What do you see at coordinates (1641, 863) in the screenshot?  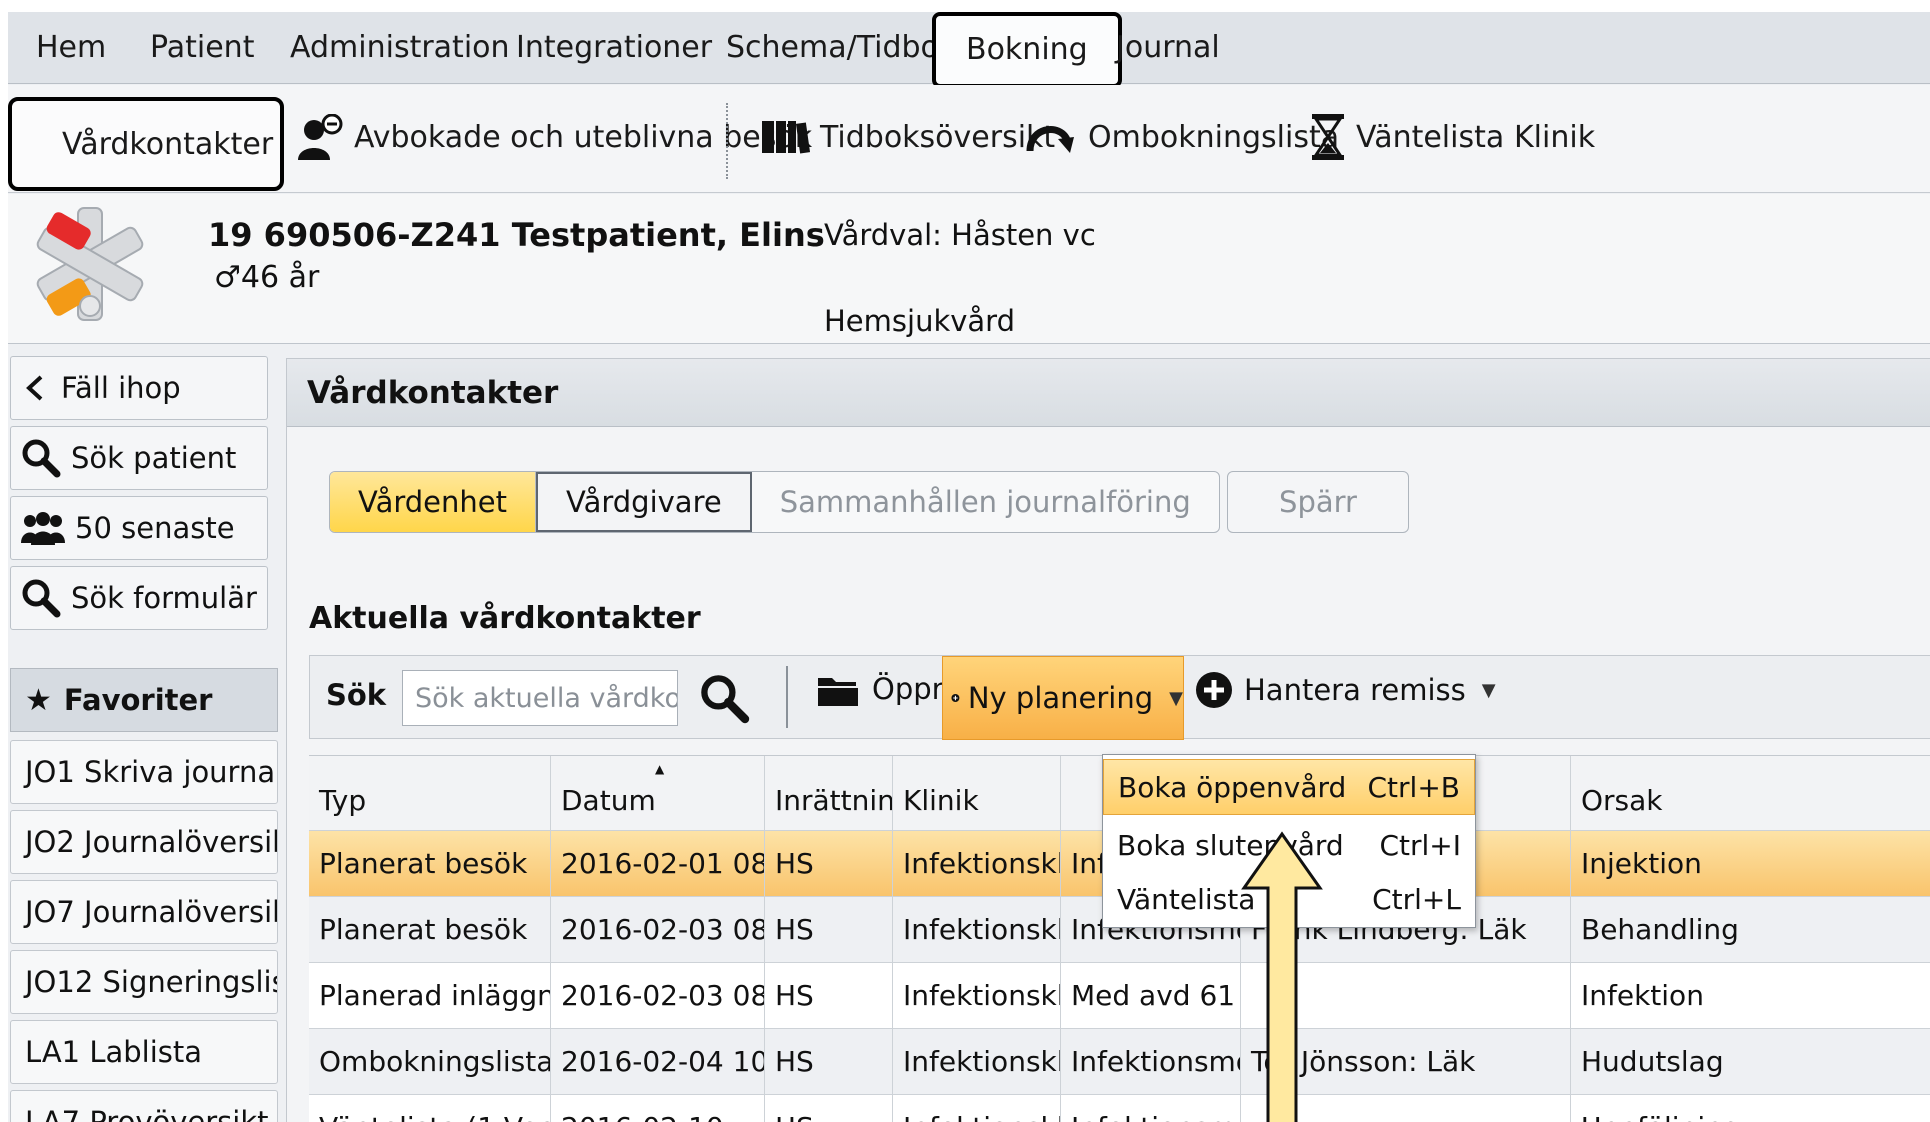 I see `cell-orsak: Injektion` at bounding box center [1641, 863].